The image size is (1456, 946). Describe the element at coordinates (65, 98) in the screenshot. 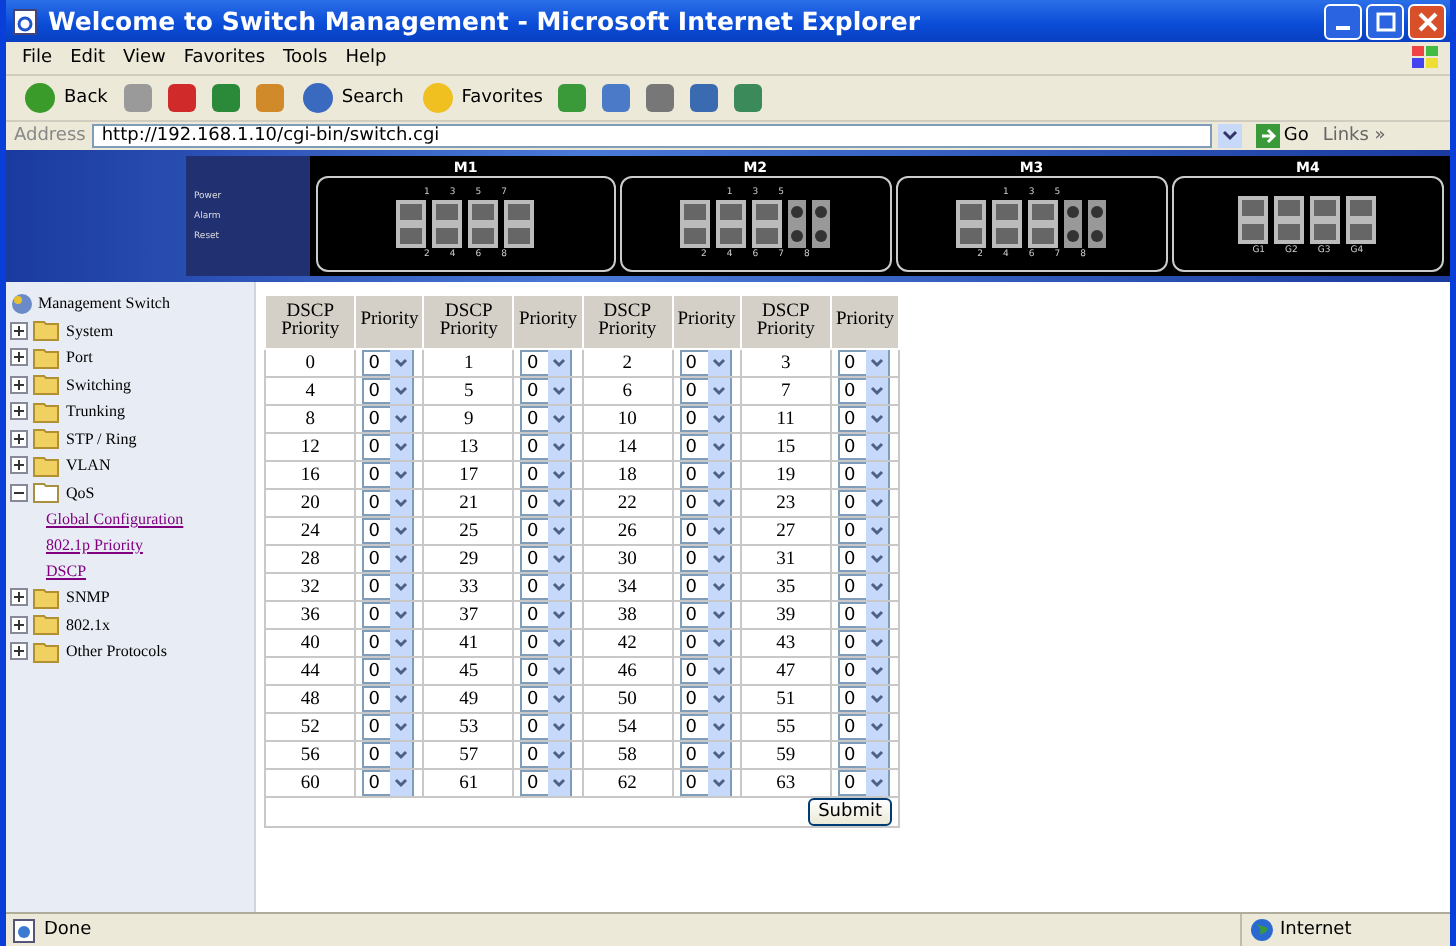

I see `toolbar-button: Back` at that location.